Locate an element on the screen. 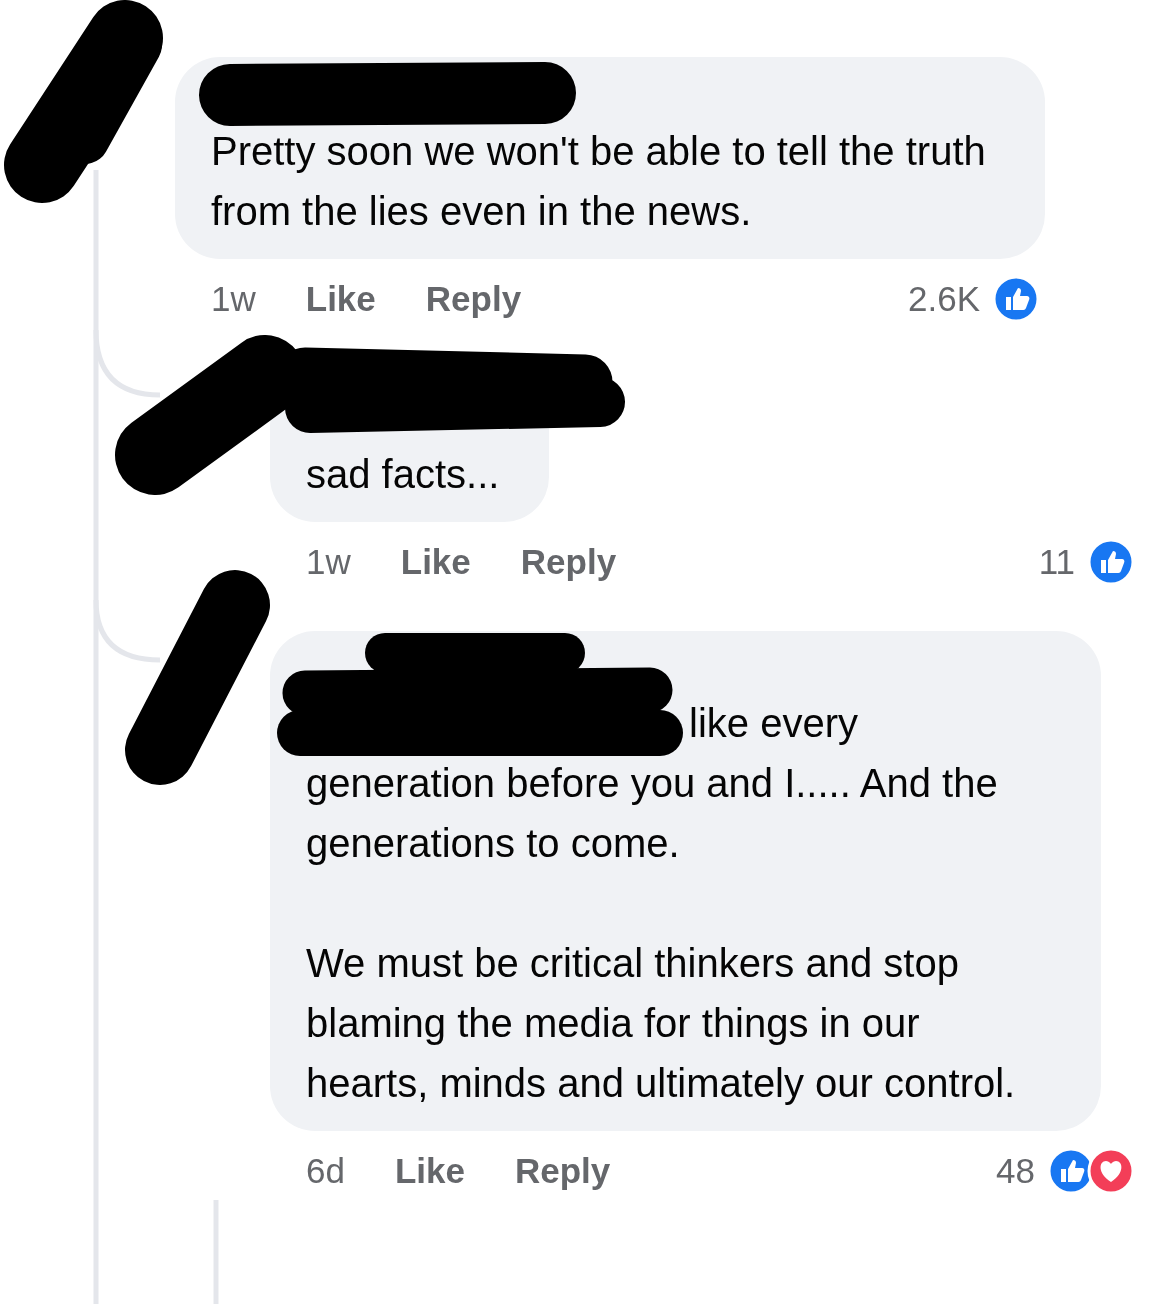  comment-text: We must be critical thinkers and stop blaming the media for things in our hearts, minds and ultimately our control. is located at coordinates (661, 1023).